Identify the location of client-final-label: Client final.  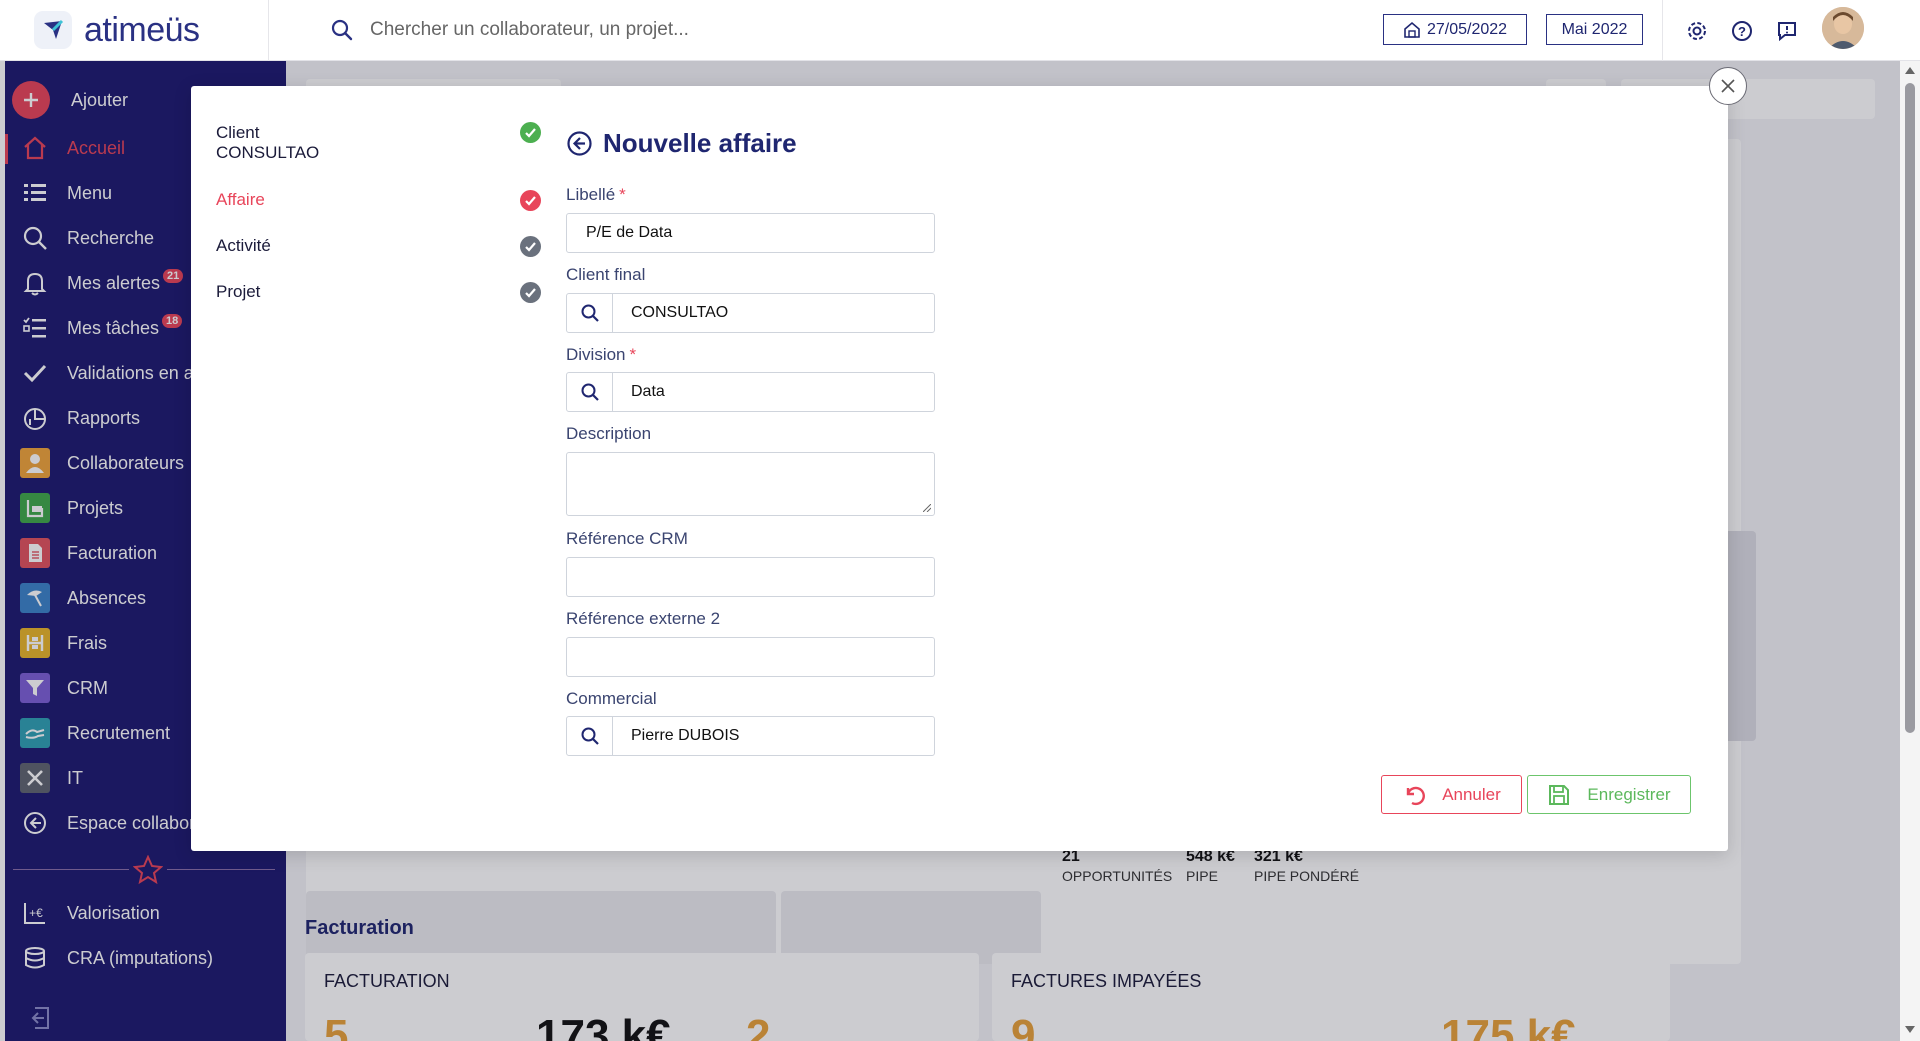
(606, 274).